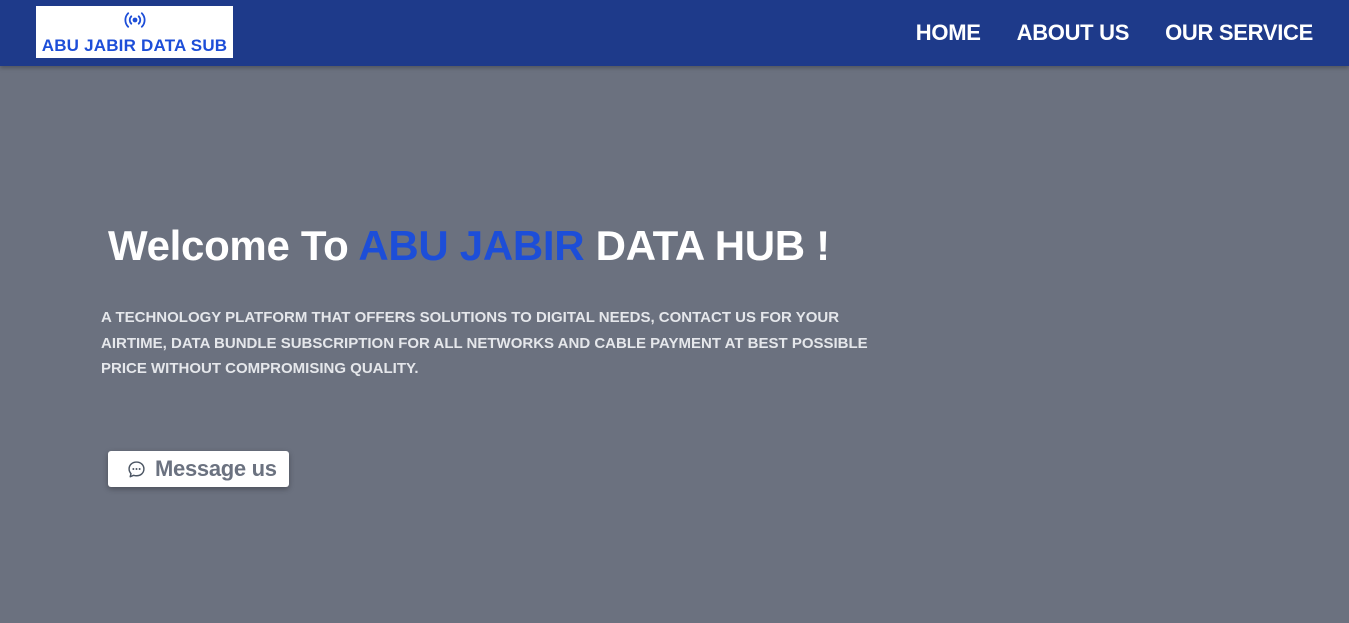  Describe the element at coordinates (707, 245) in the screenshot. I see `hero-title-suffix: DATA HUB !` at that location.